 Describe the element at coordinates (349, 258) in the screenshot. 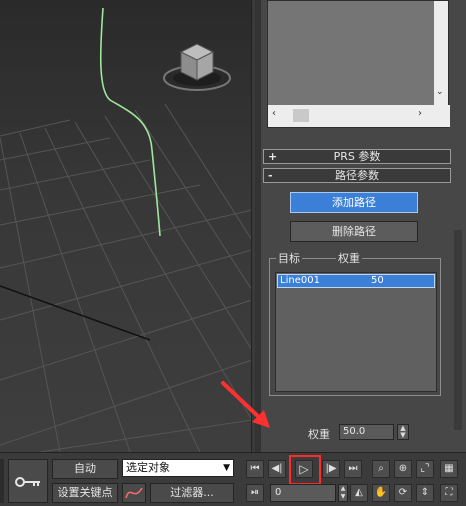

I see `column-weight: 权重` at that location.